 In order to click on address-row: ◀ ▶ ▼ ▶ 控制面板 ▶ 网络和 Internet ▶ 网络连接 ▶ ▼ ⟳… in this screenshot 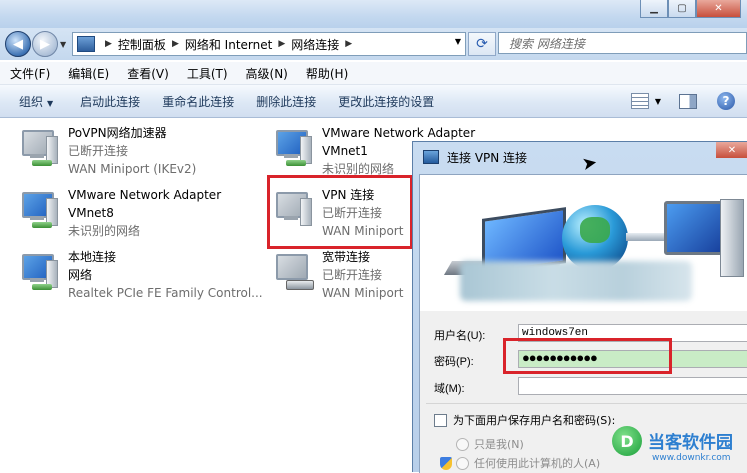, I will do `click(373, 44)`.